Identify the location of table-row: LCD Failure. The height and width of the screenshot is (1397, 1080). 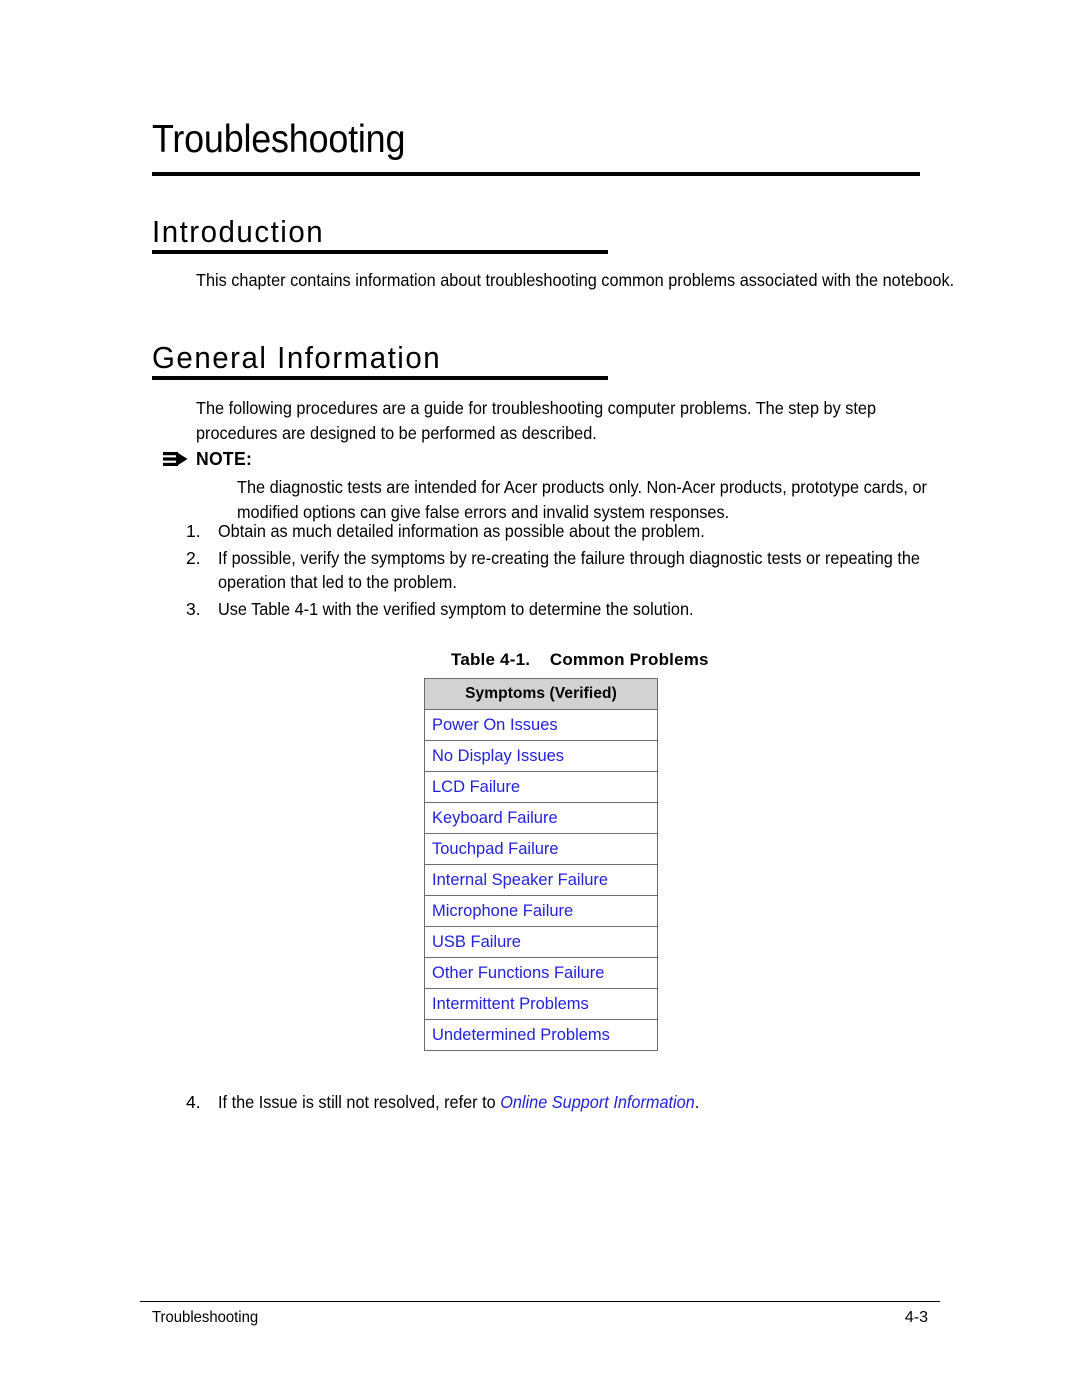
(541, 787).